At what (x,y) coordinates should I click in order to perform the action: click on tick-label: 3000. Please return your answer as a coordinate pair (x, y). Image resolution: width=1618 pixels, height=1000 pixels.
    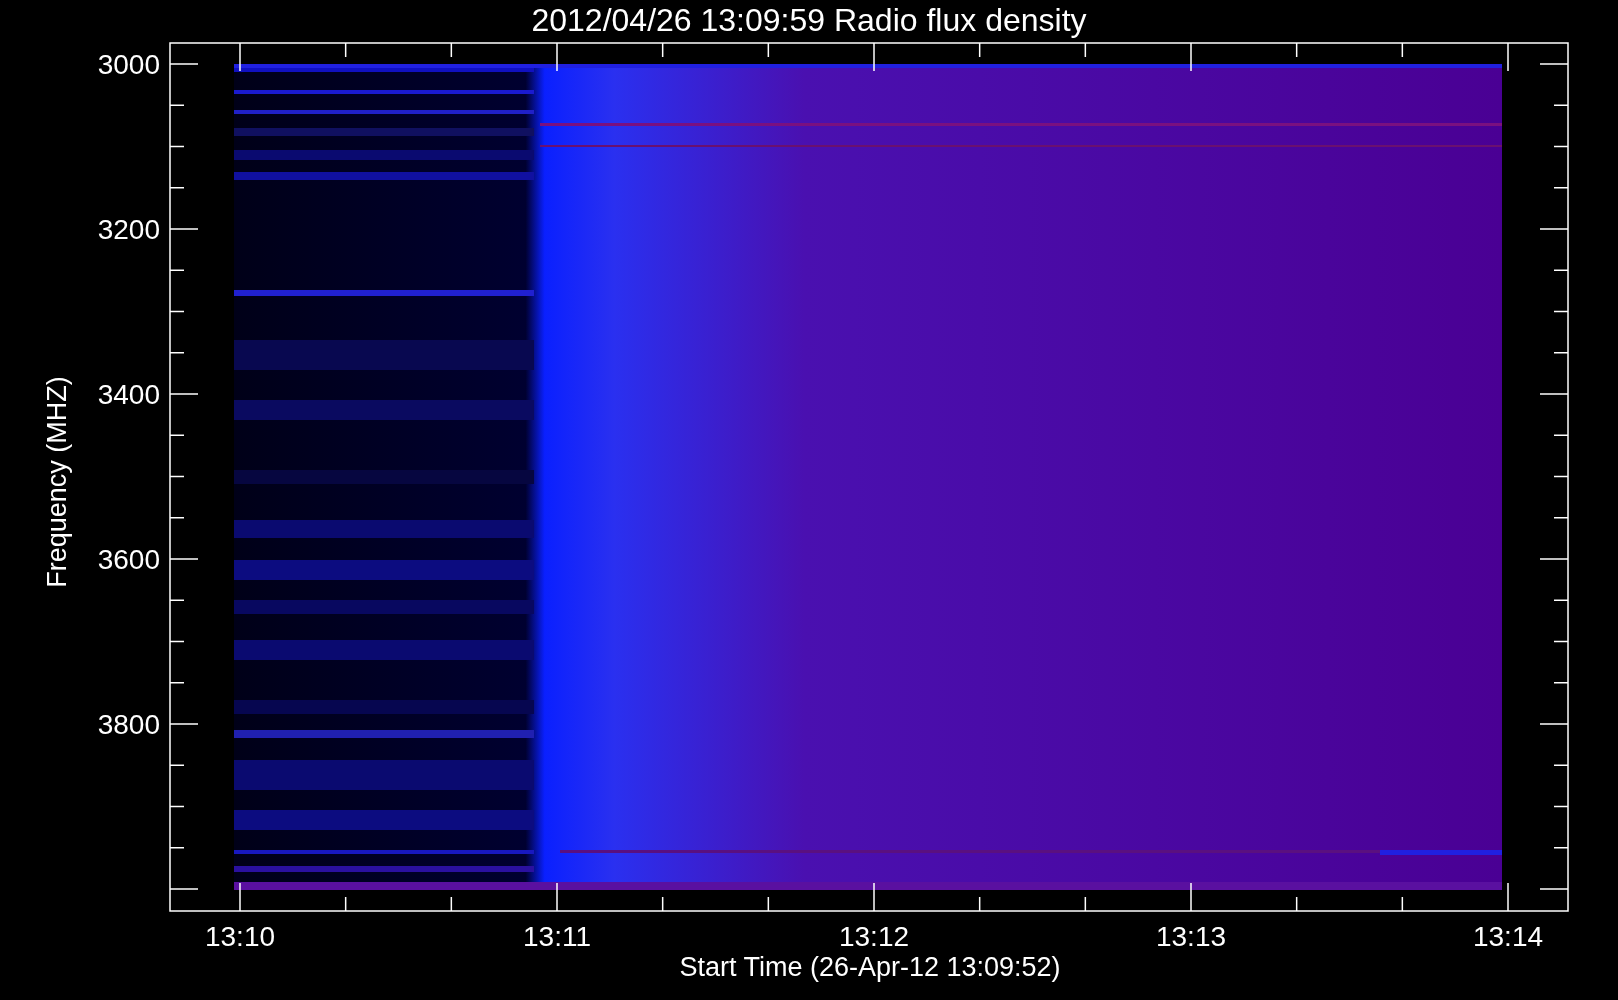
    Looking at the image, I should click on (128, 64).